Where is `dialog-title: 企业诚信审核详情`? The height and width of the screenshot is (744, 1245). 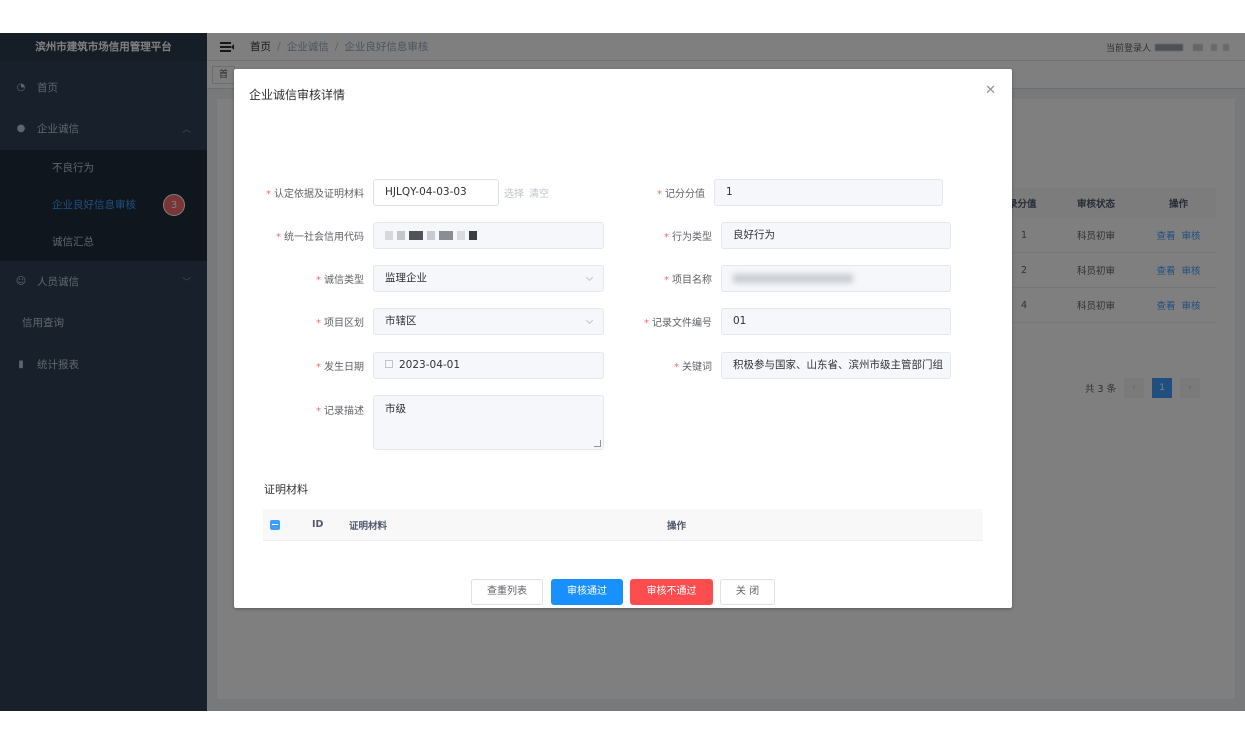
dialog-title: 企业诚信审核详情 is located at coordinates (297, 95).